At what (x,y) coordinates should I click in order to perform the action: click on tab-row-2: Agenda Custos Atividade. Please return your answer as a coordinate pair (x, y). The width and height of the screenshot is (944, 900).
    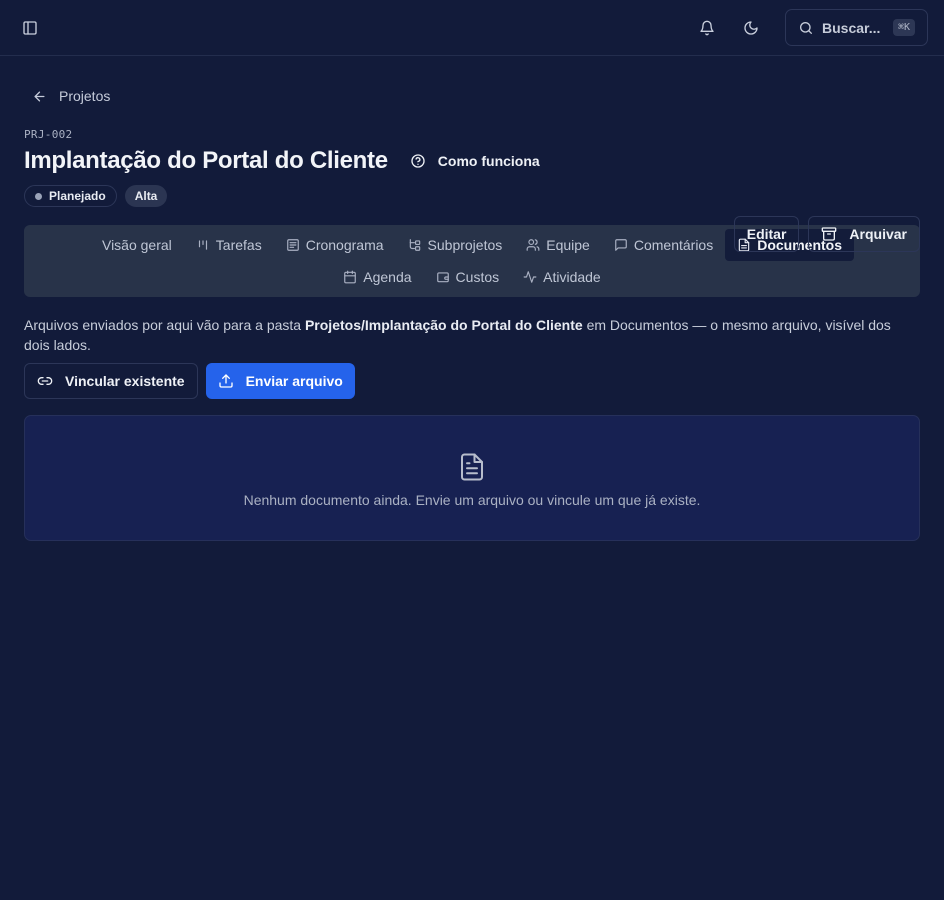
    Looking at the image, I should click on (471, 277).